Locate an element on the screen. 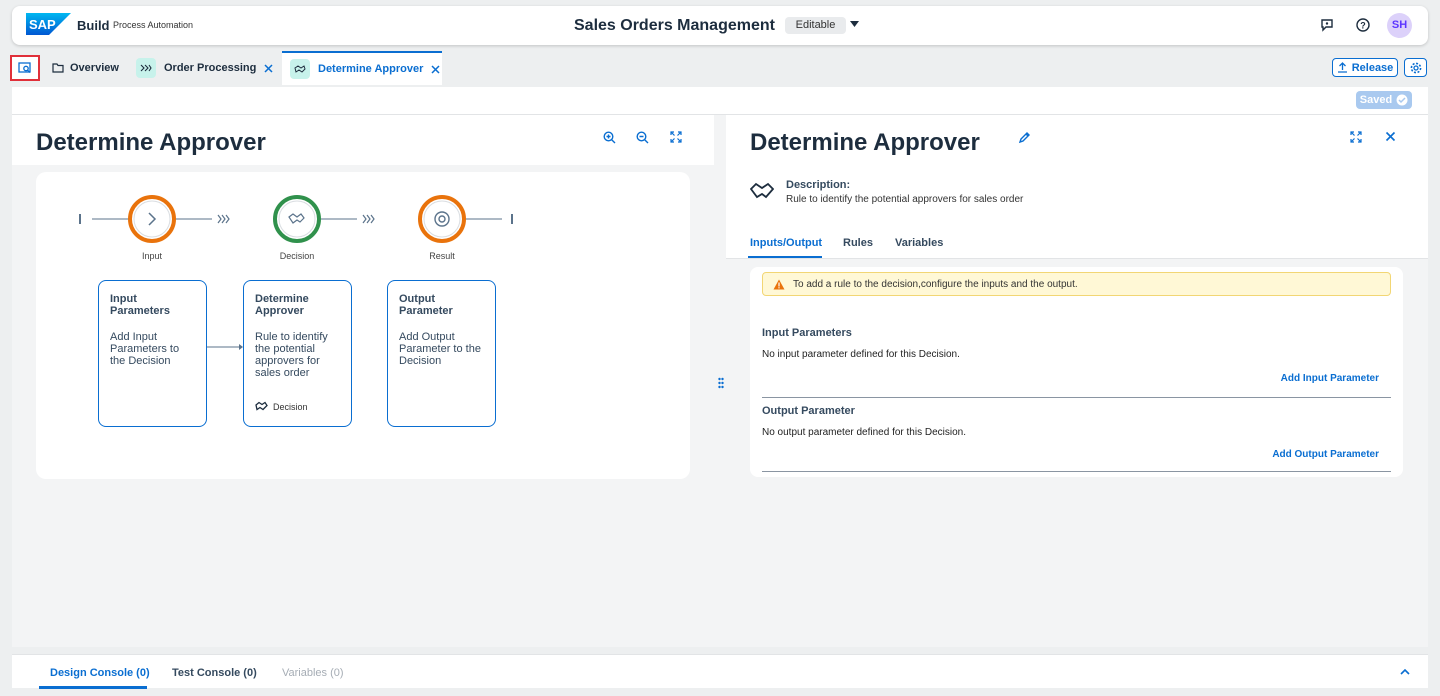 This screenshot has height=696, width=1440. tab-determine-approver: Determine Approver is located at coordinates (362, 68).